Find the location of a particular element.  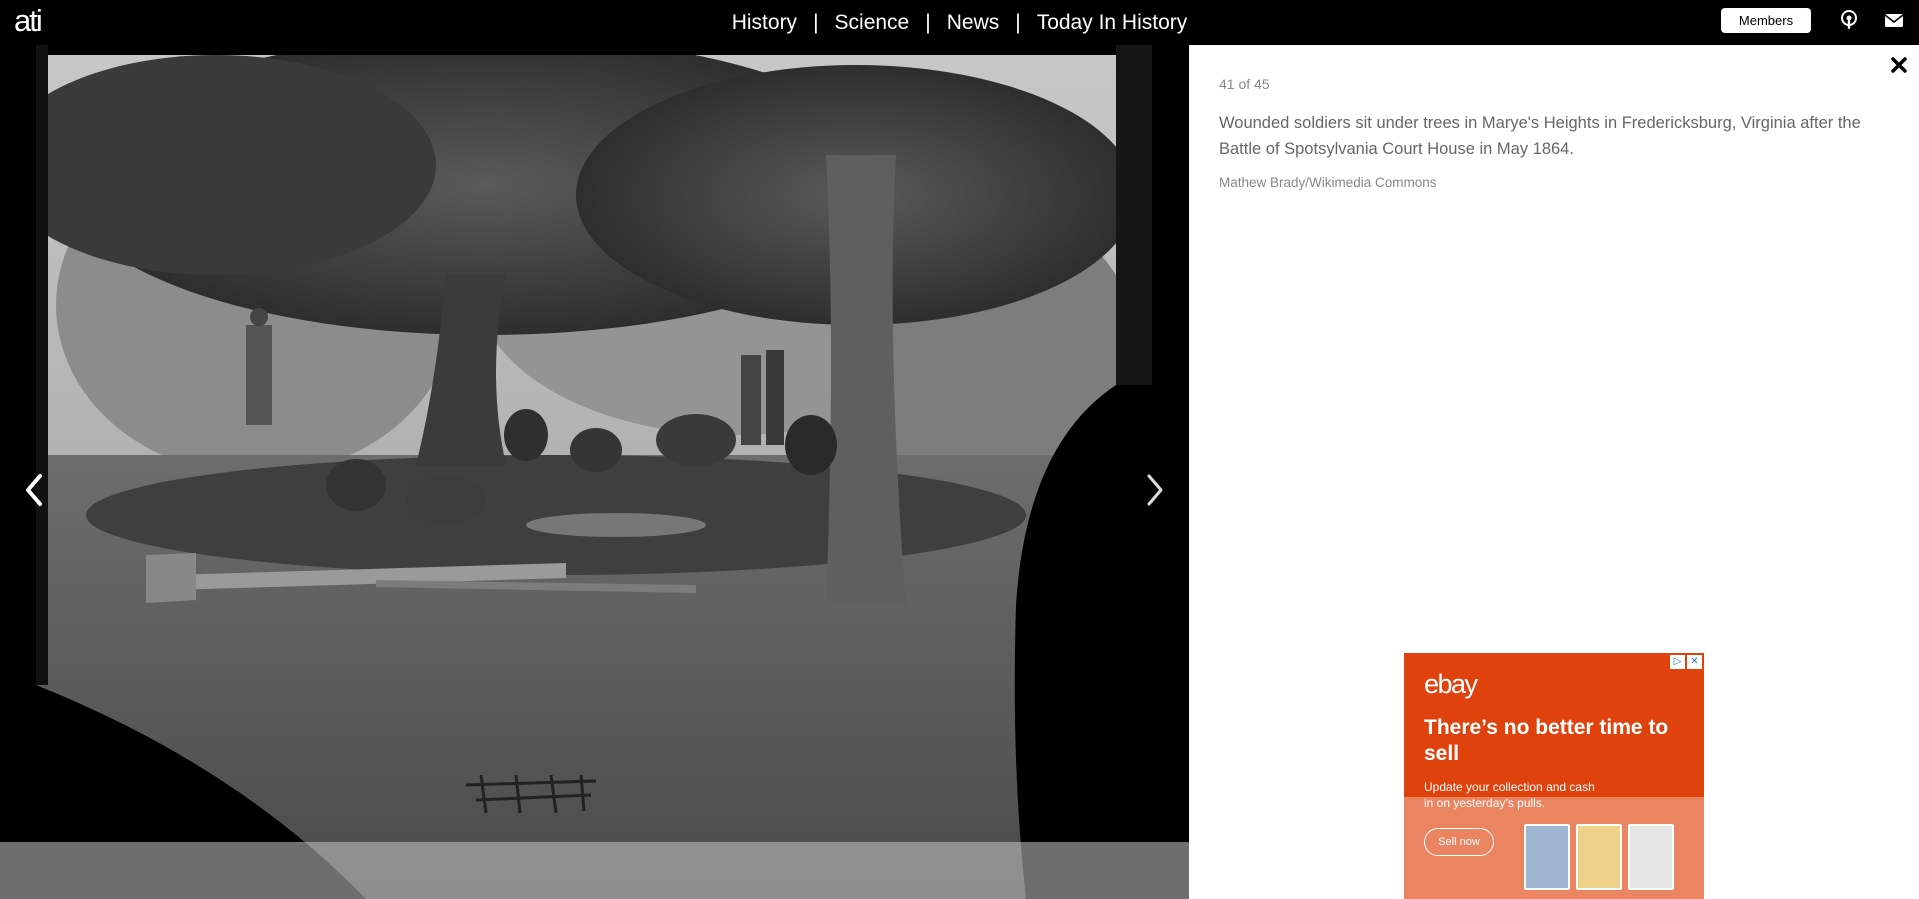

ad-headline: There’s no better time to sell is located at coordinates (1546, 740).